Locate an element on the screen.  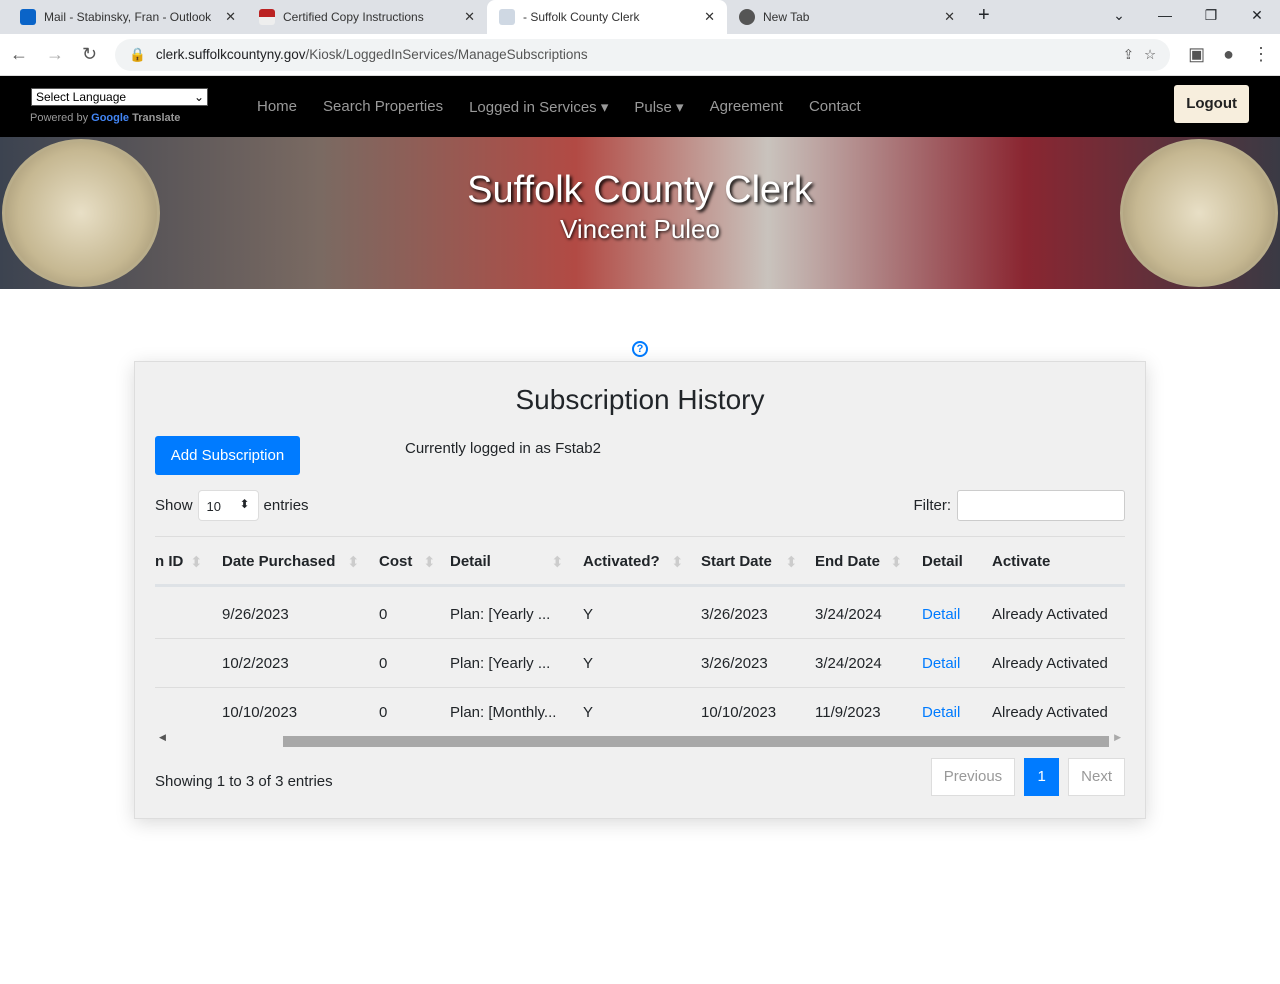
tab-suffolk-clerk: - Suffolk County Clerk ✕ is located at coordinates (607, 17).